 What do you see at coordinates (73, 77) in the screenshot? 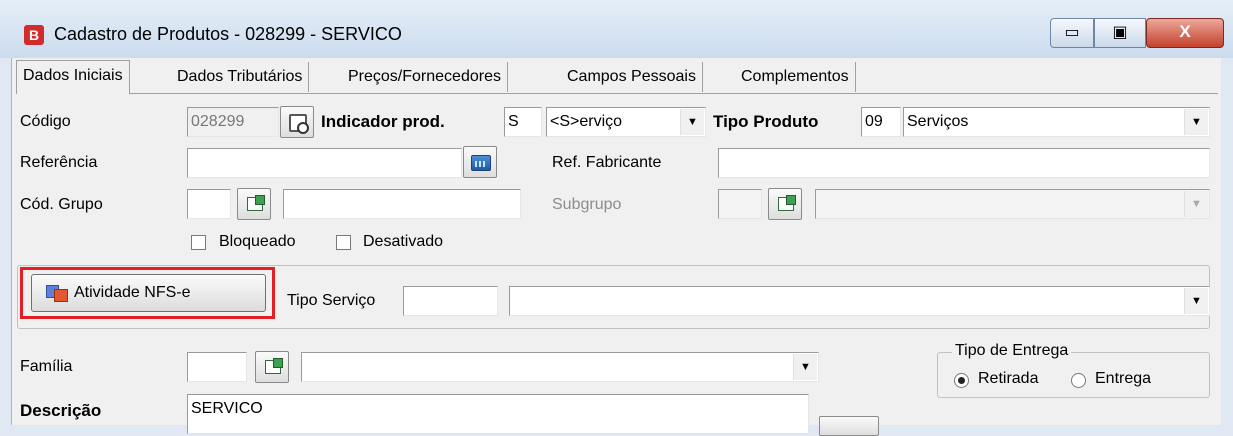
I see `tab-dados-iniciais: Dados Iniciais` at bounding box center [73, 77].